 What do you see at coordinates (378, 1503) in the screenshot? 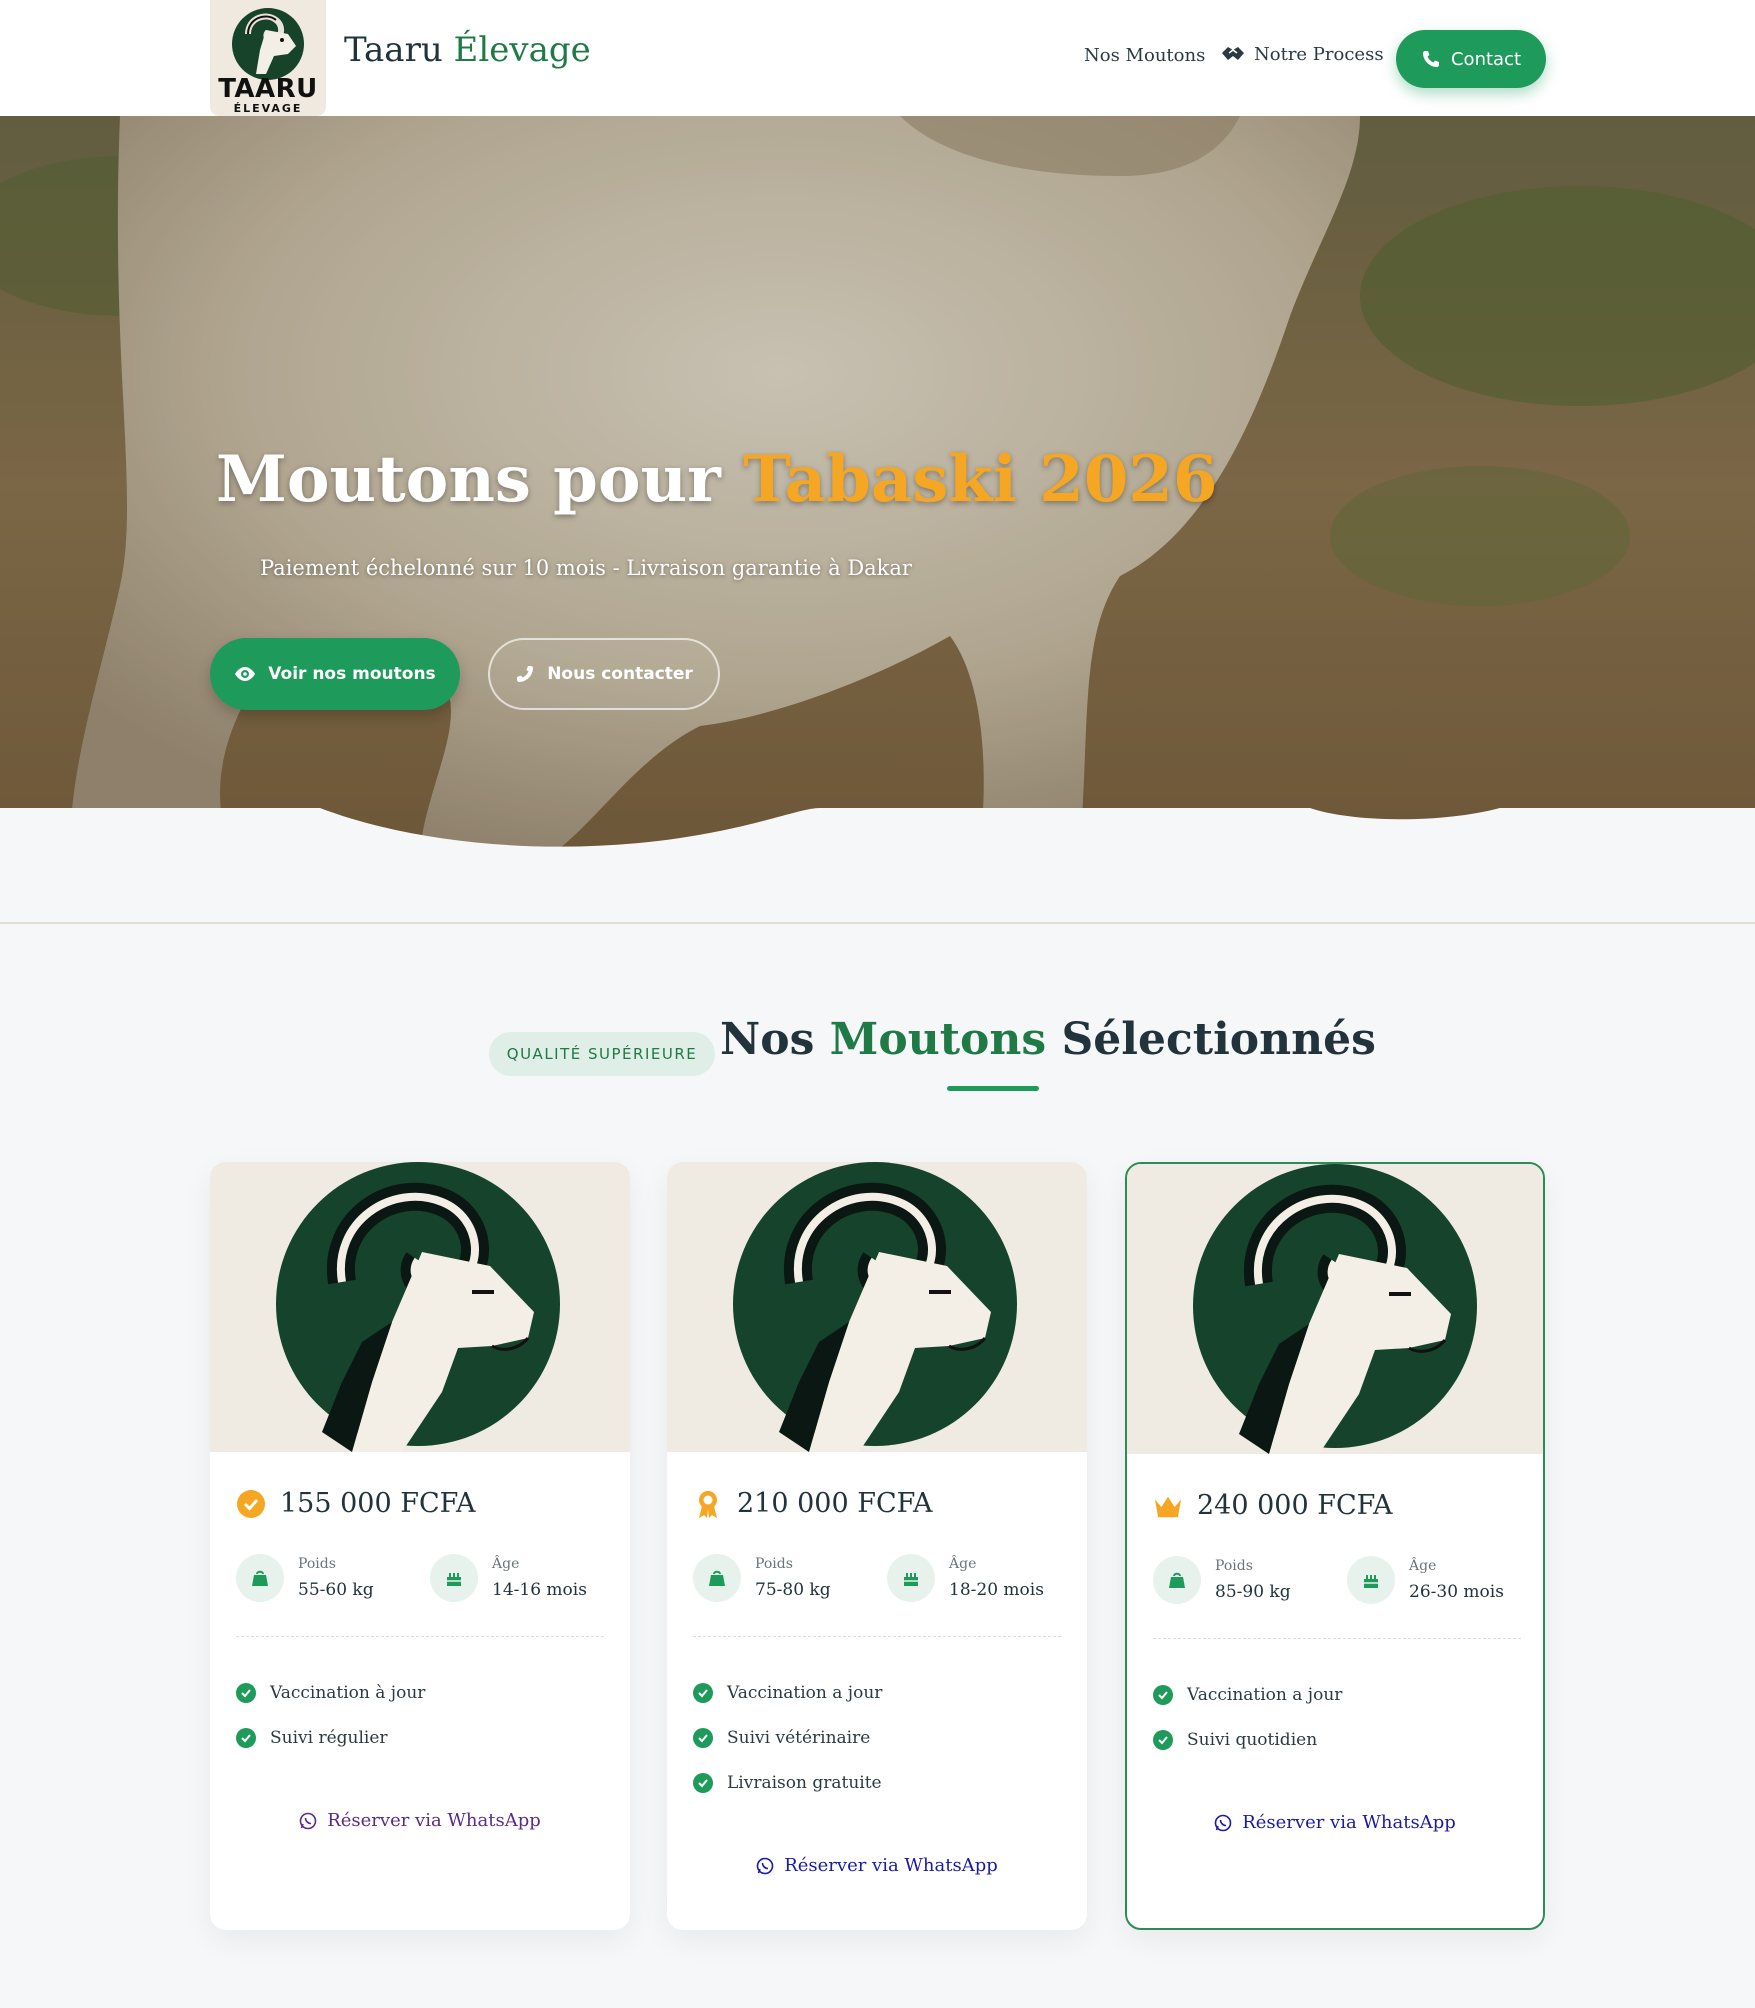
I see `price: 155 000 FCFA` at bounding box center [378, 1503].